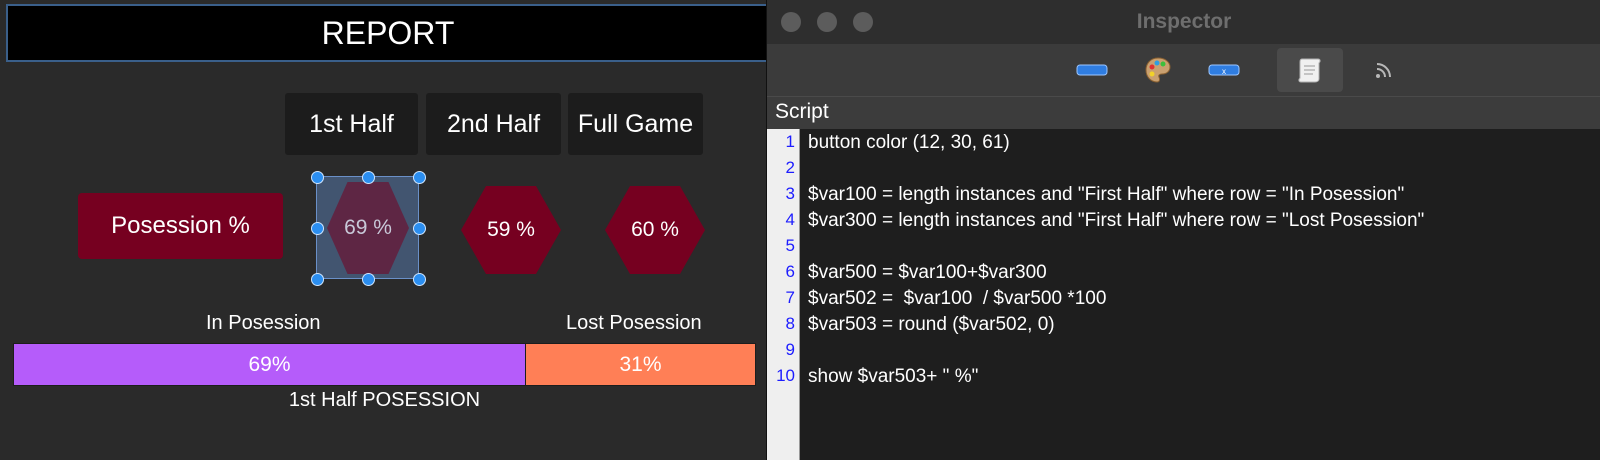 The height and width of the screenshot is (460, 1600). I want to click on posession-percent-button: Posession %, so click(180, 226).